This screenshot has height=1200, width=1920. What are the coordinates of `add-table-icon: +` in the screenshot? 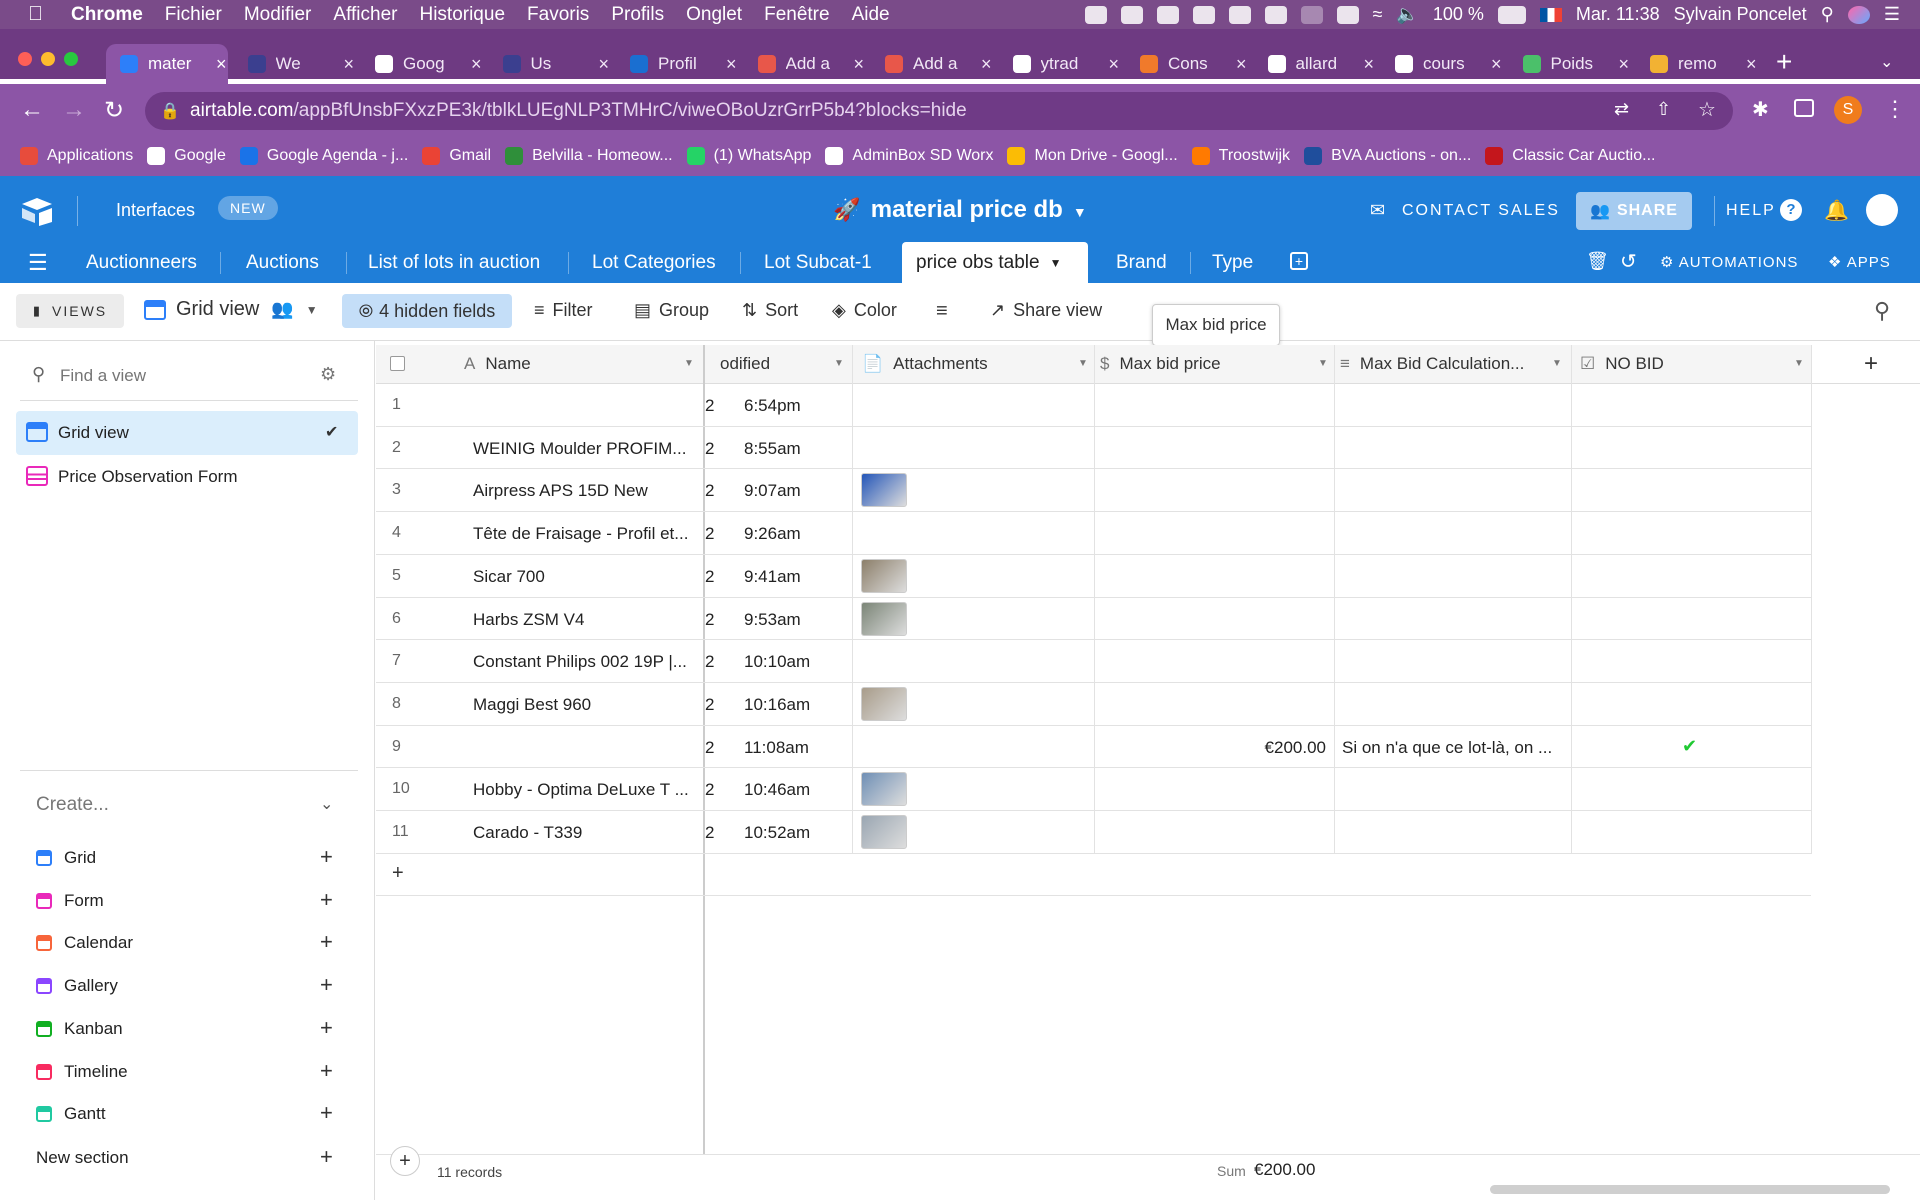 It's located at (1299, 261).